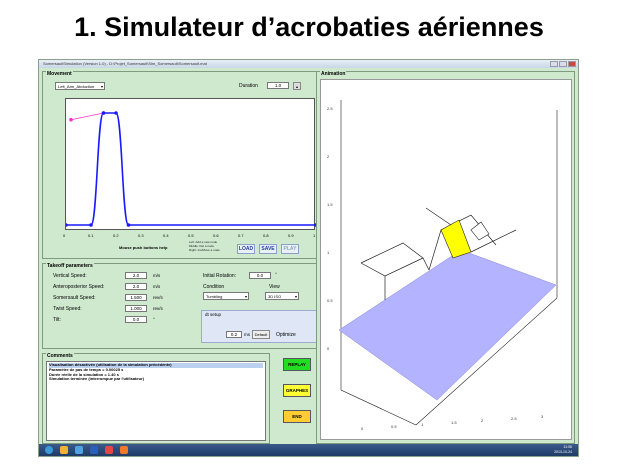 The height and width of the screenshot is (465, 618). Describe the element at coordinates (291, 235) in the screenshot. I see `x-tick-label: 0.9` at that location.